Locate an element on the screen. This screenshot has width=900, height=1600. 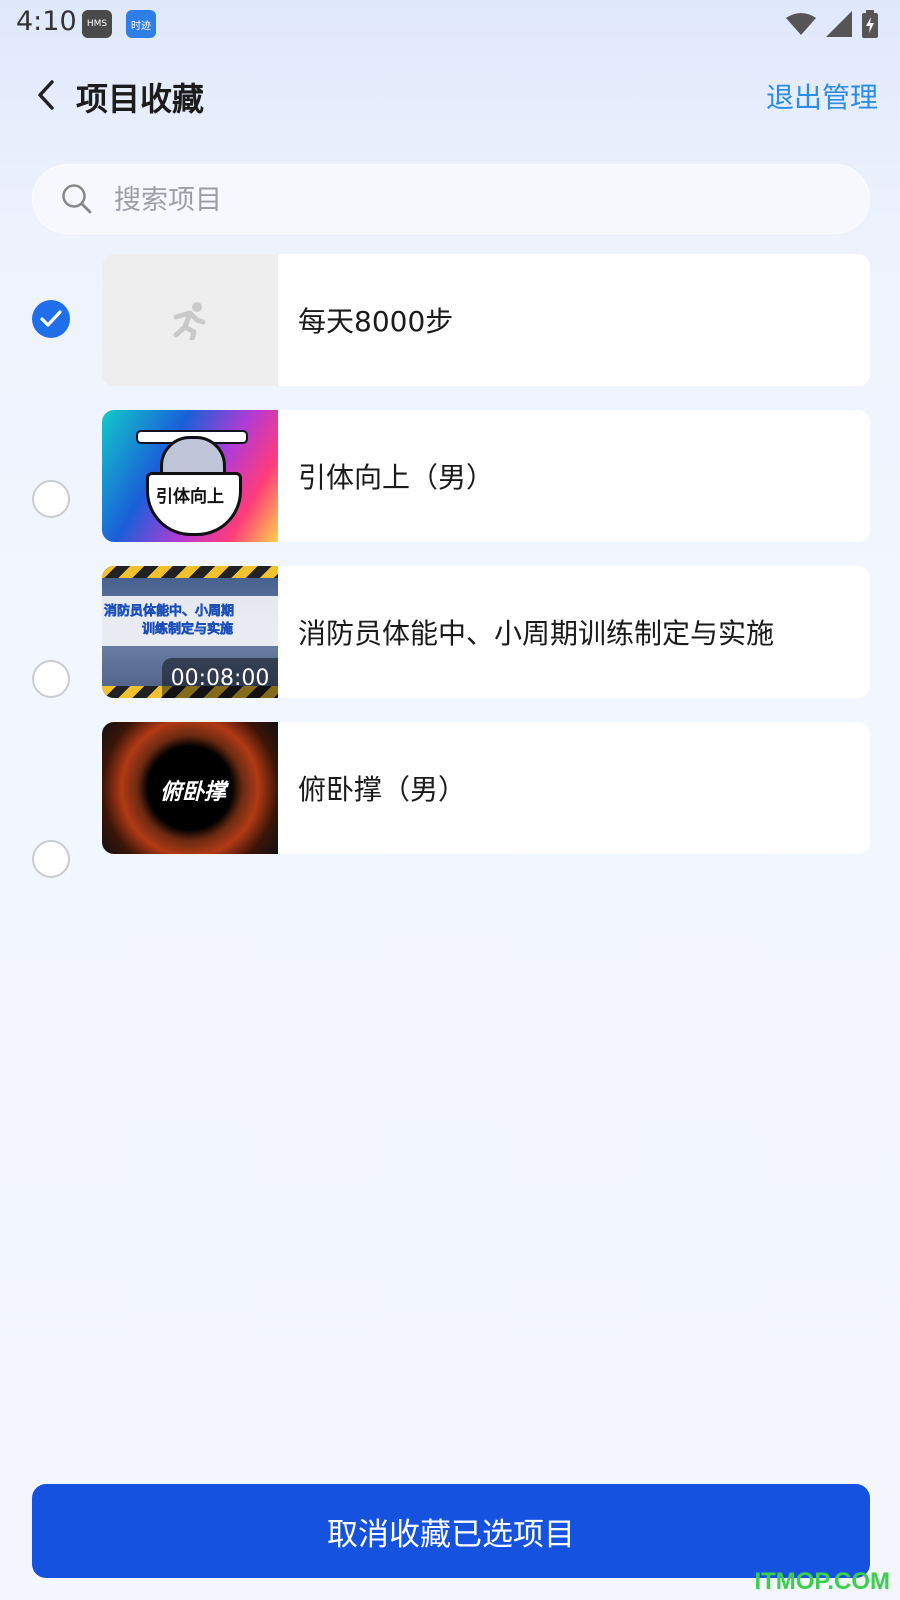
running-figure-icon is located at coordinates (189, 321).